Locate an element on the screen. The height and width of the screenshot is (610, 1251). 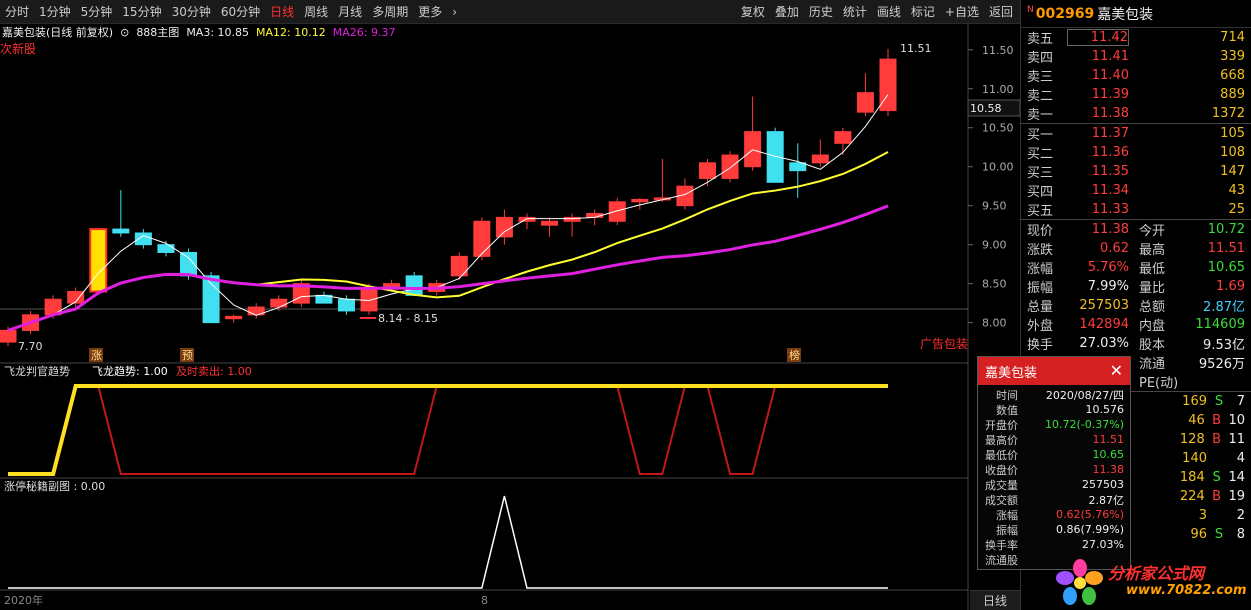
ask-row: 卖四 11.41 339 is located at coordinates (1136, 56).